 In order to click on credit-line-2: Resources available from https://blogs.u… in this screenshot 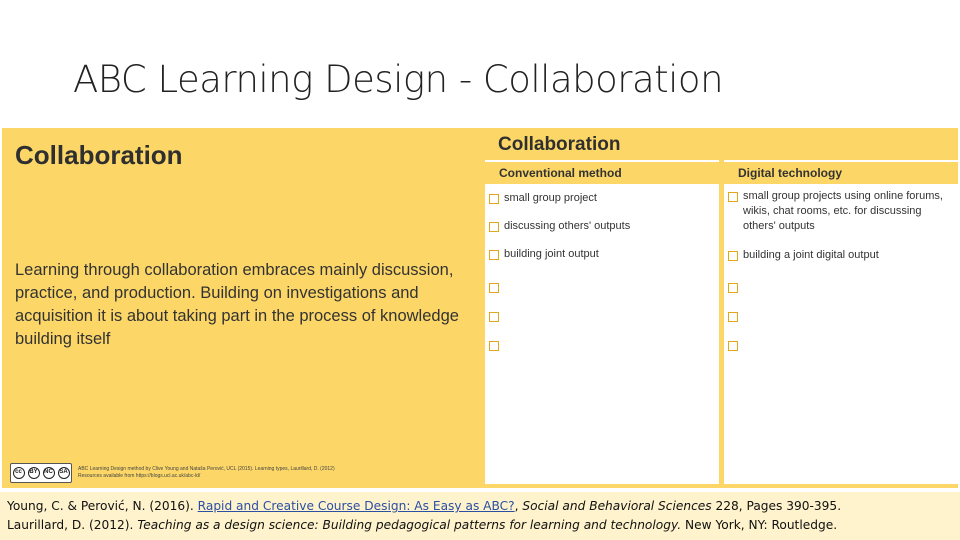, I will do `click(139, 476)`.